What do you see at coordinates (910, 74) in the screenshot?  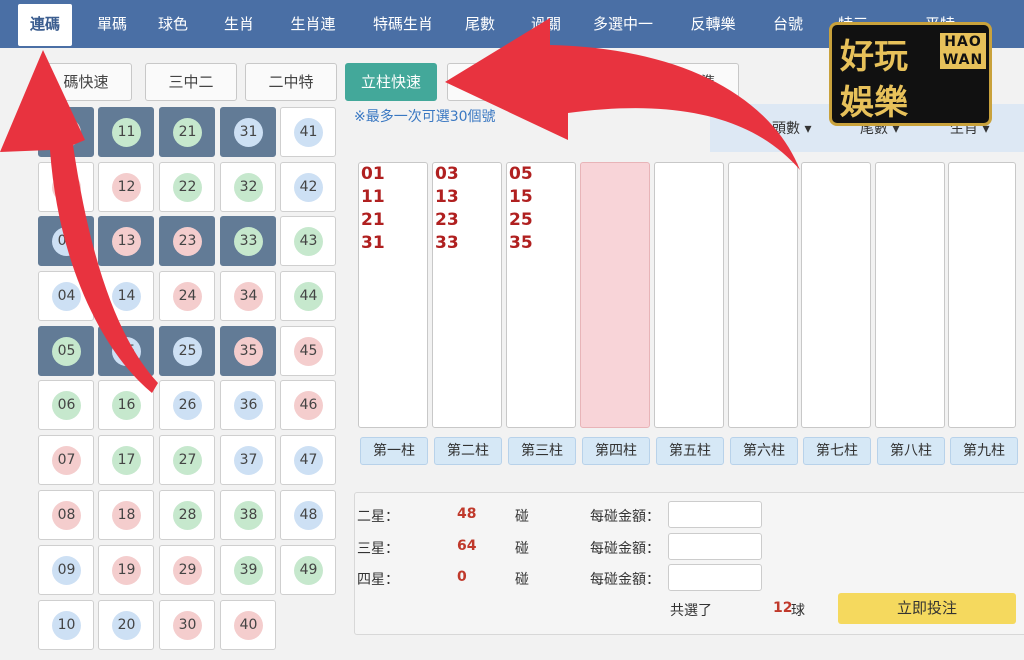 I see `brand-logo: 好玩 娛樂 HAO WAN` at bounding box center [910, 74].